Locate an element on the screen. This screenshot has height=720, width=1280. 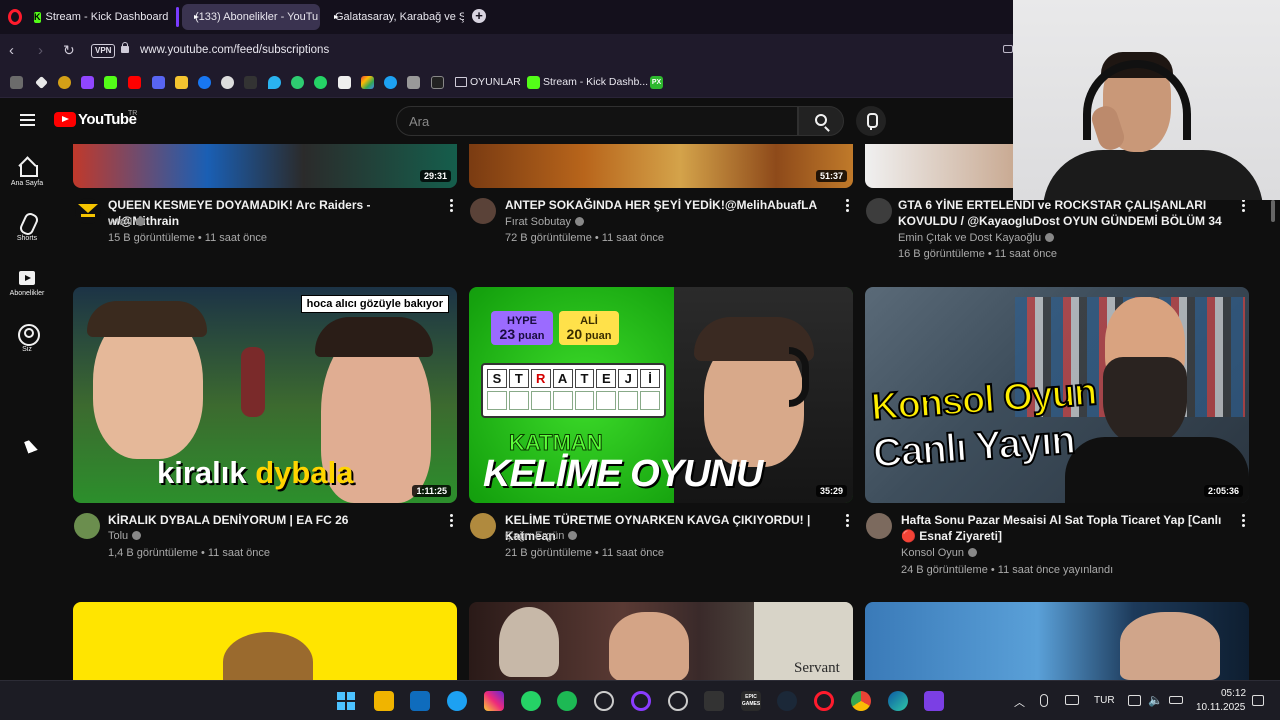
sidebar-item-subscriptions: Abonelikler is located at coordinates (27, 282).